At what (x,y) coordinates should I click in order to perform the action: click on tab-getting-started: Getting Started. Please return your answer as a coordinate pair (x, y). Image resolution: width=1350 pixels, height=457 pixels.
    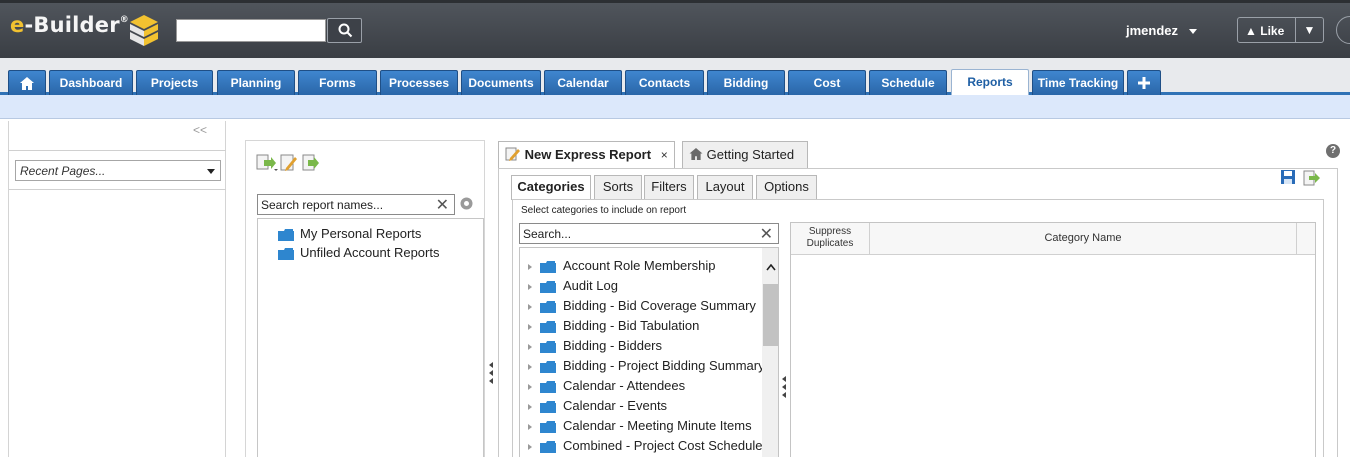
    Looking at the image, I should click on (745, 154).